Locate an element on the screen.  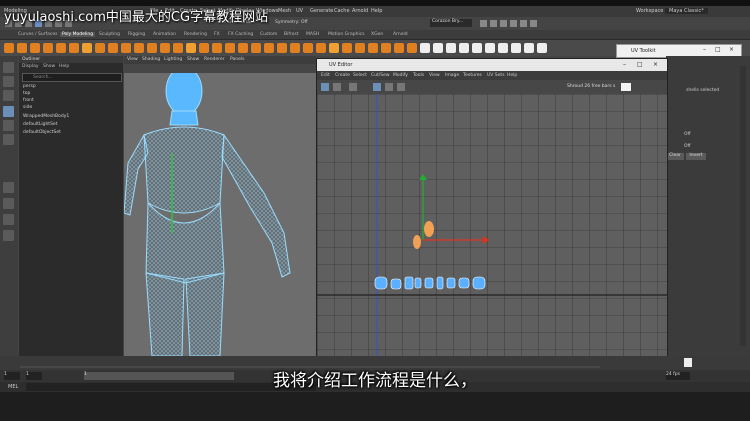
uv-menu-edit: Edit is located at coordinates (325, 75).